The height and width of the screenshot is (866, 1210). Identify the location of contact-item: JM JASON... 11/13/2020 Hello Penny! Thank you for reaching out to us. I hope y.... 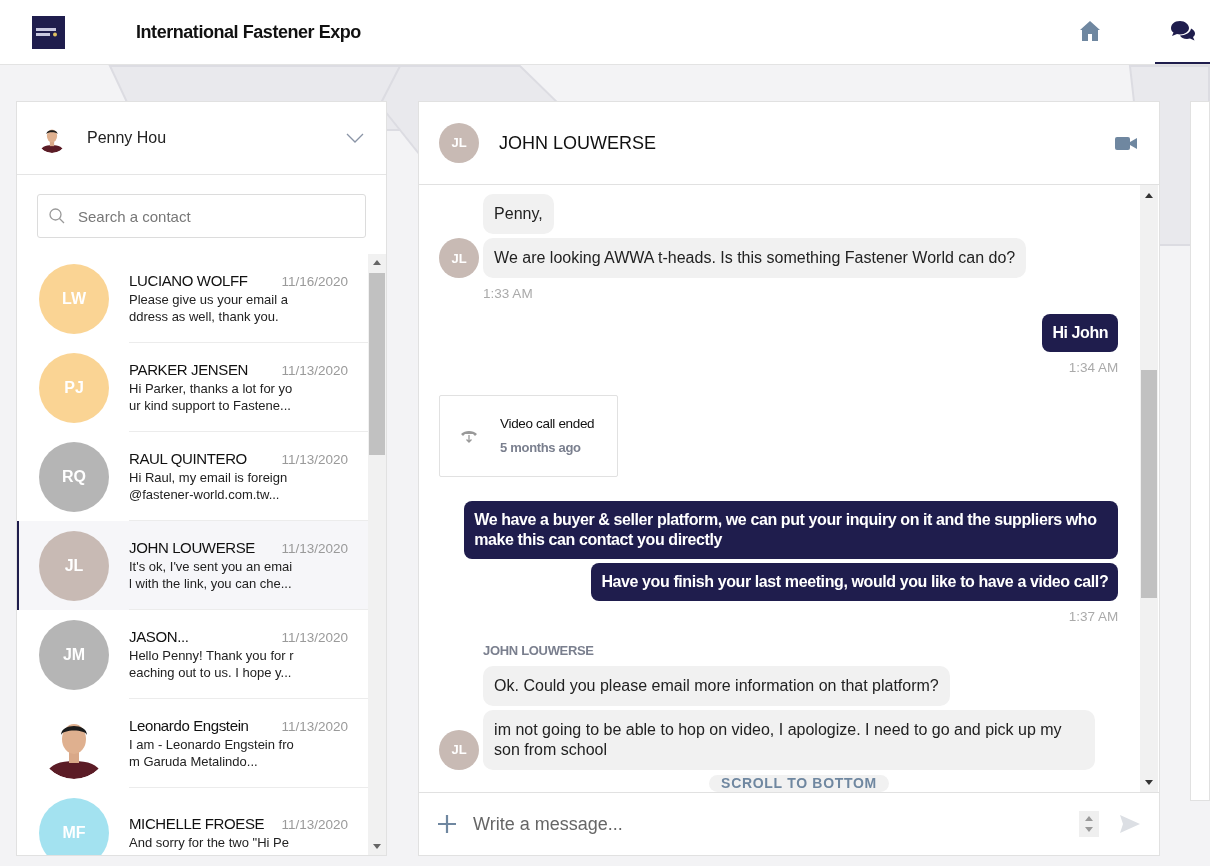
(193, 654).